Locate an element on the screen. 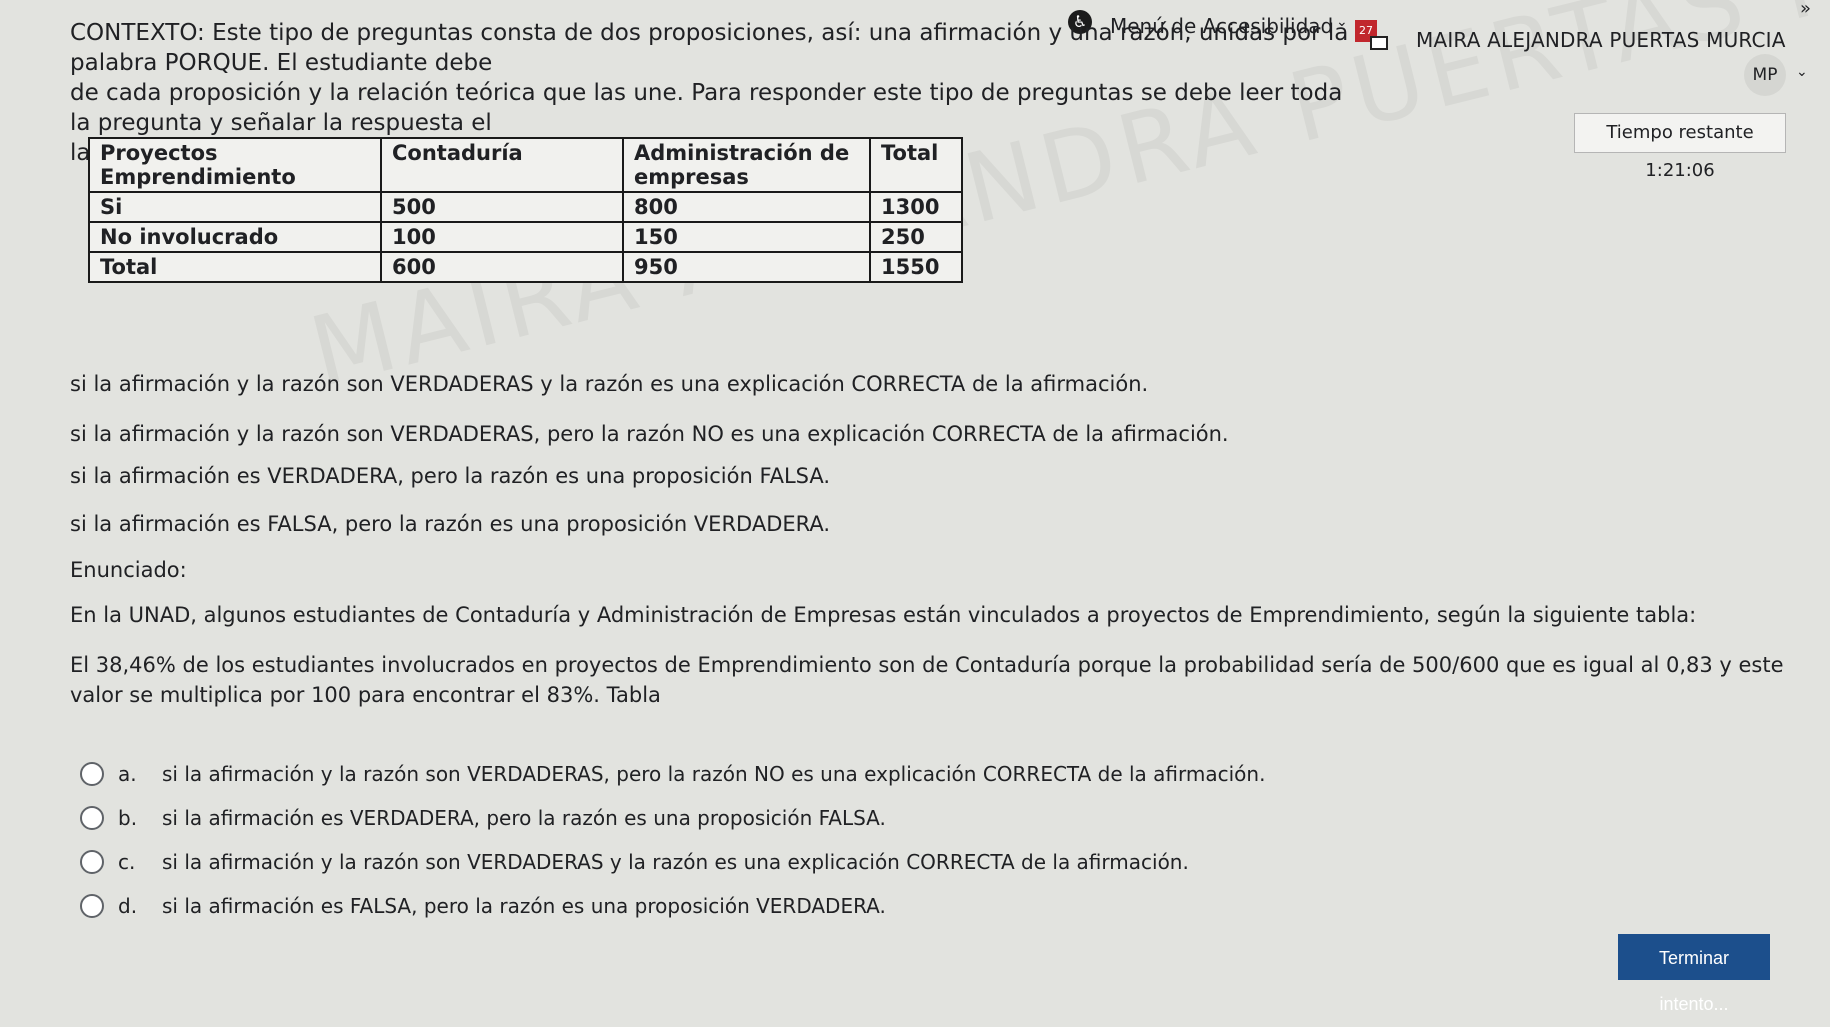  option-letter: c. is located at coordinates (127, 862).